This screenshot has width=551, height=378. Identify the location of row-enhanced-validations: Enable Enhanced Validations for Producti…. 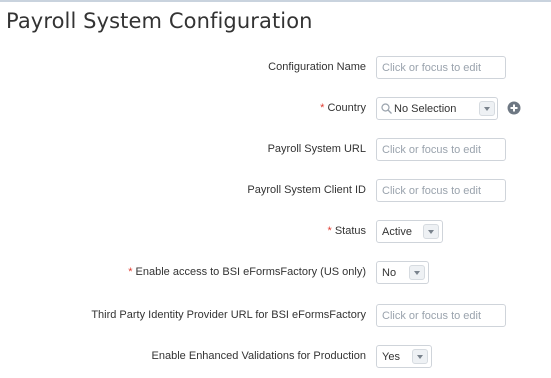
(275, 357).